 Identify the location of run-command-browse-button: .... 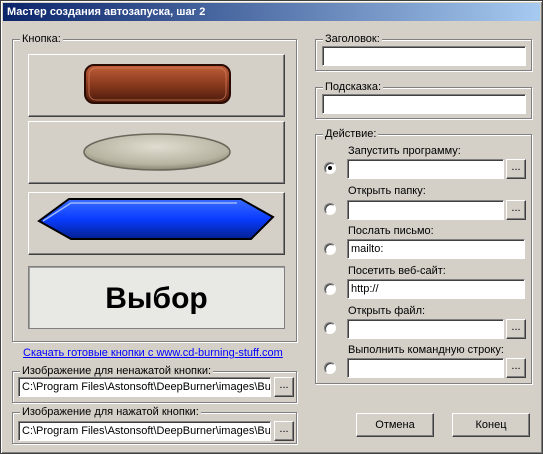
(516, 368).